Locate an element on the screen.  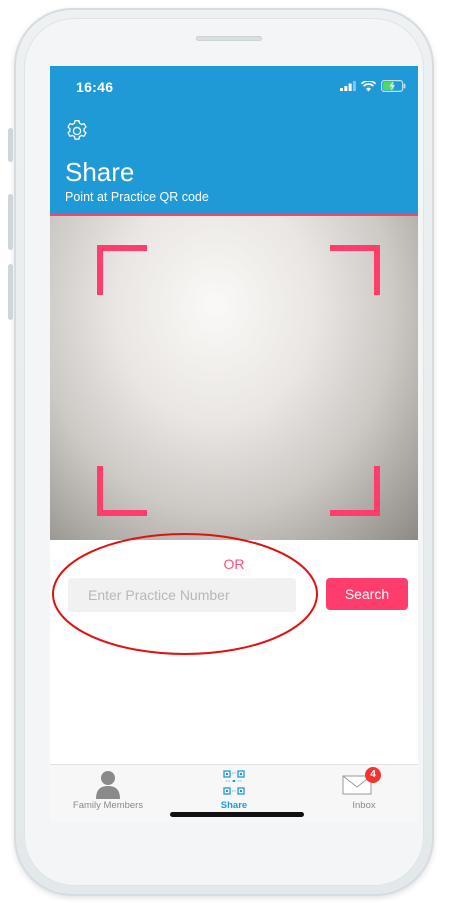
scan-frame-corner-bottom-left is located at coordinates (122, 491).